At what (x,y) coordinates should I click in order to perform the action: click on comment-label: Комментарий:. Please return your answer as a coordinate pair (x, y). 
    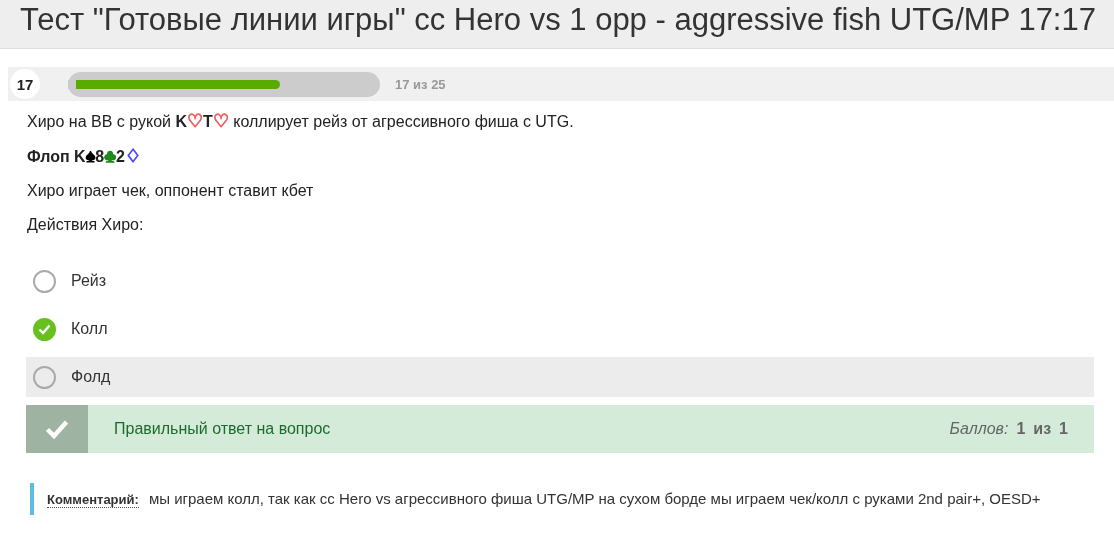
    Looking at the image, I should click on (93, 500).